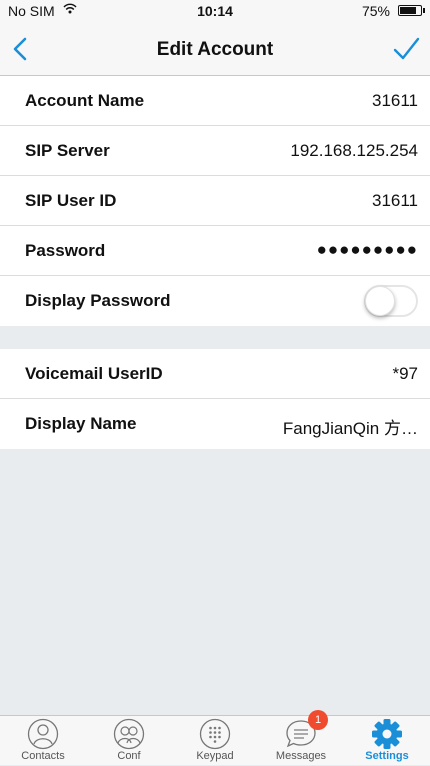 The image size is (430, 766). I want to click on battery-icon, so click(411, 10).